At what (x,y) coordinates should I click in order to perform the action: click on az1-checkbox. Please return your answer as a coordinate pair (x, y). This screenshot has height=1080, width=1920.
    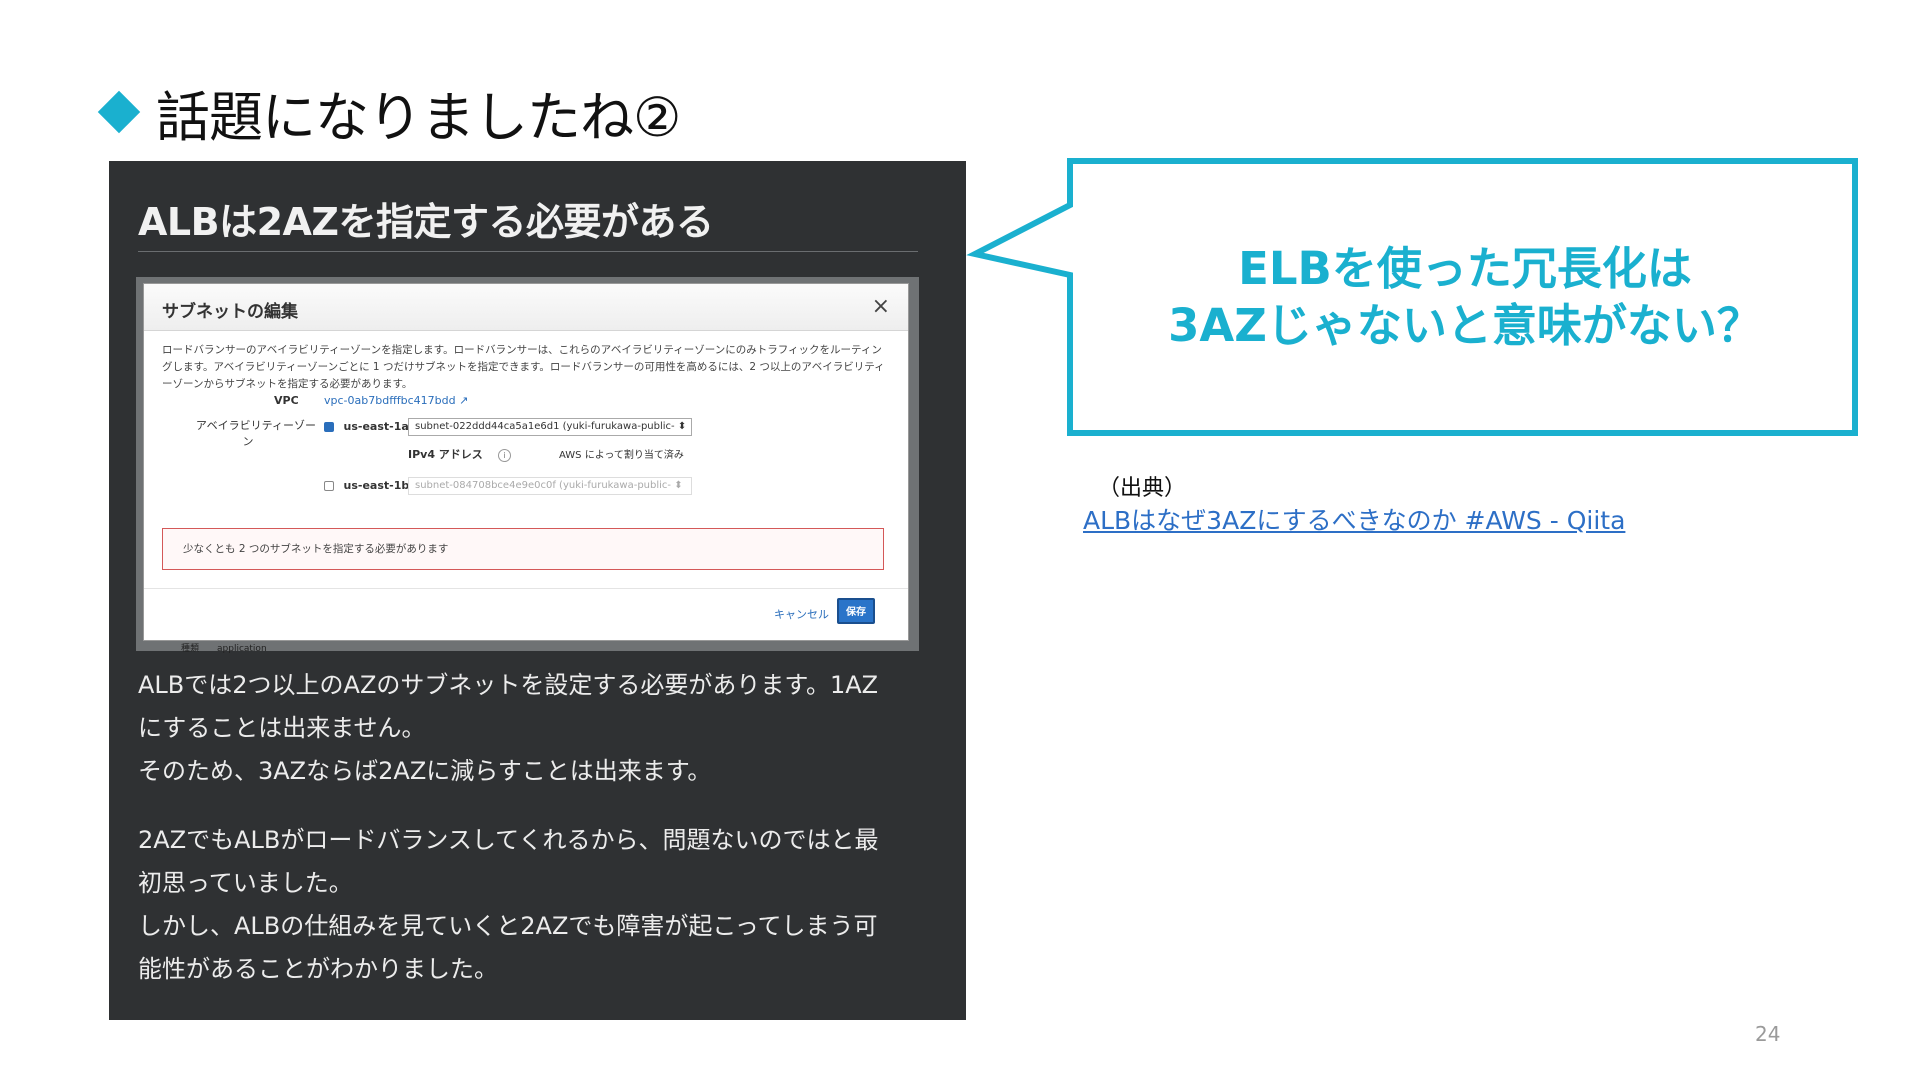
    Looking at the image, I should click on (329, 427).